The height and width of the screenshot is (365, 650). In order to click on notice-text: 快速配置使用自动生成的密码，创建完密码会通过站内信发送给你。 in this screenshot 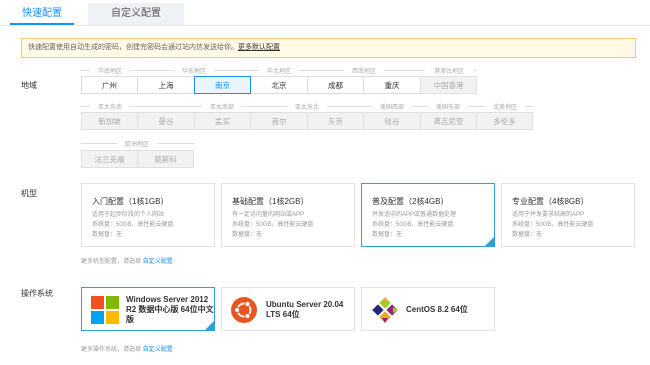, I will do `click(133, 47)`.